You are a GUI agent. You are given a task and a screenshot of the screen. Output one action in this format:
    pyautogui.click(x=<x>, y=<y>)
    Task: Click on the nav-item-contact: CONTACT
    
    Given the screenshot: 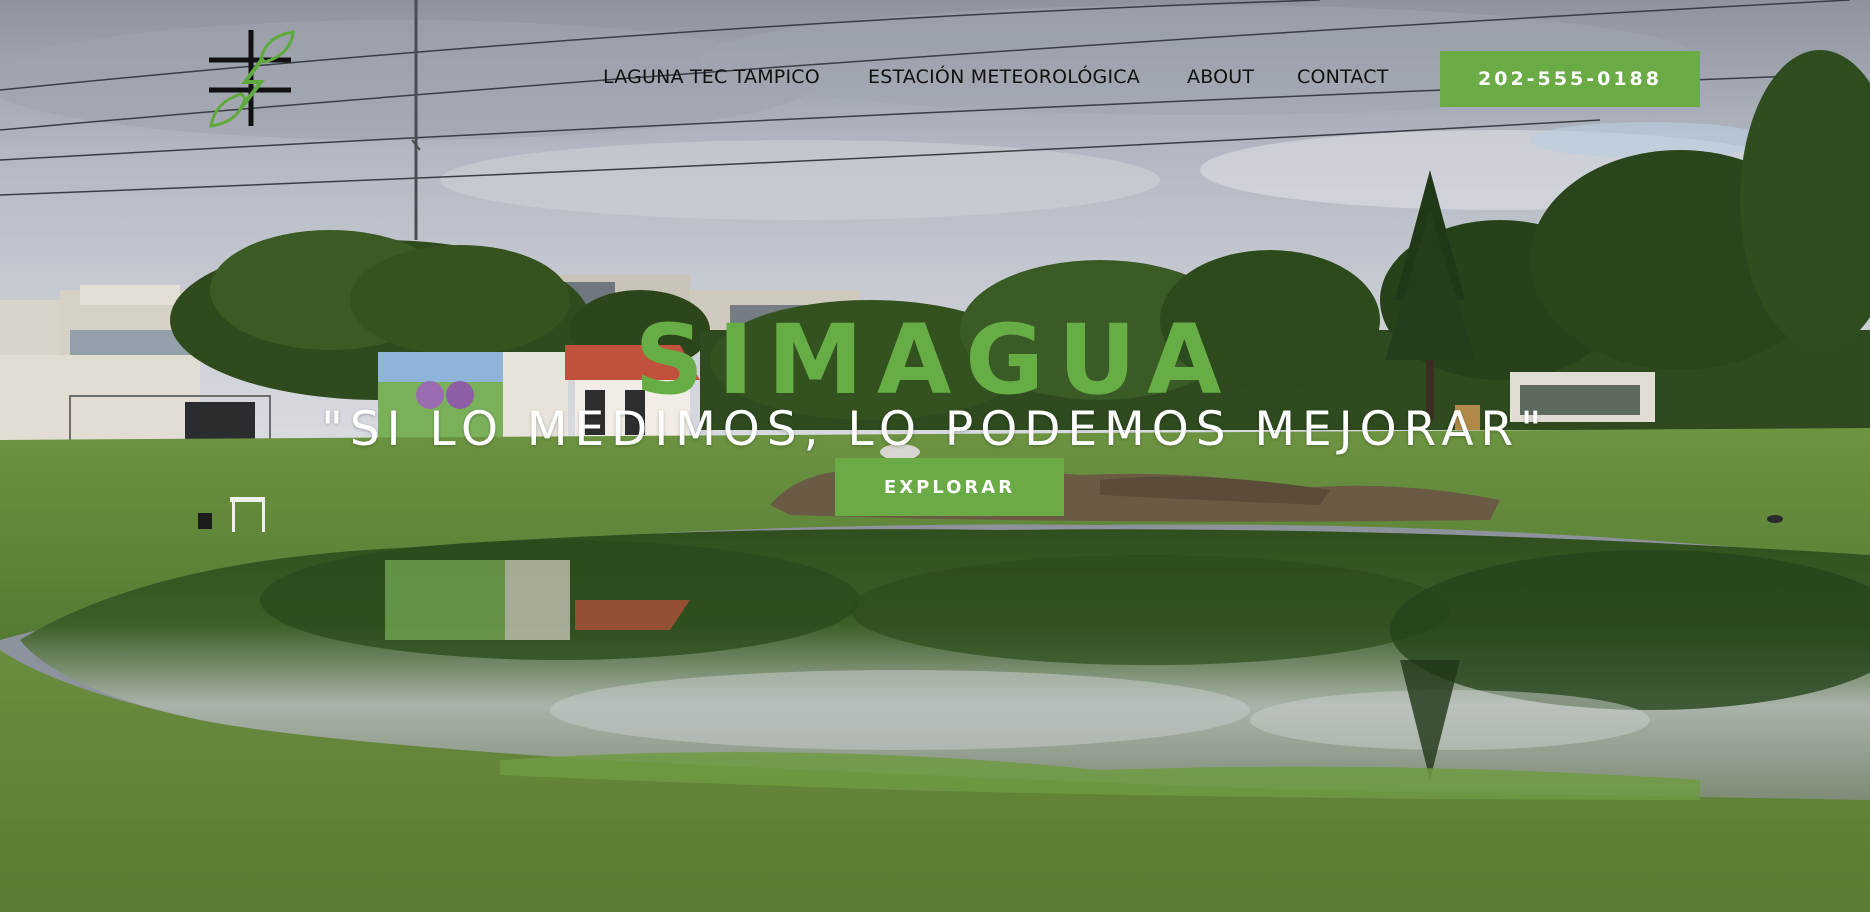 What is the action you would take?
    pyautogui.click(x=1343, y=77)
    